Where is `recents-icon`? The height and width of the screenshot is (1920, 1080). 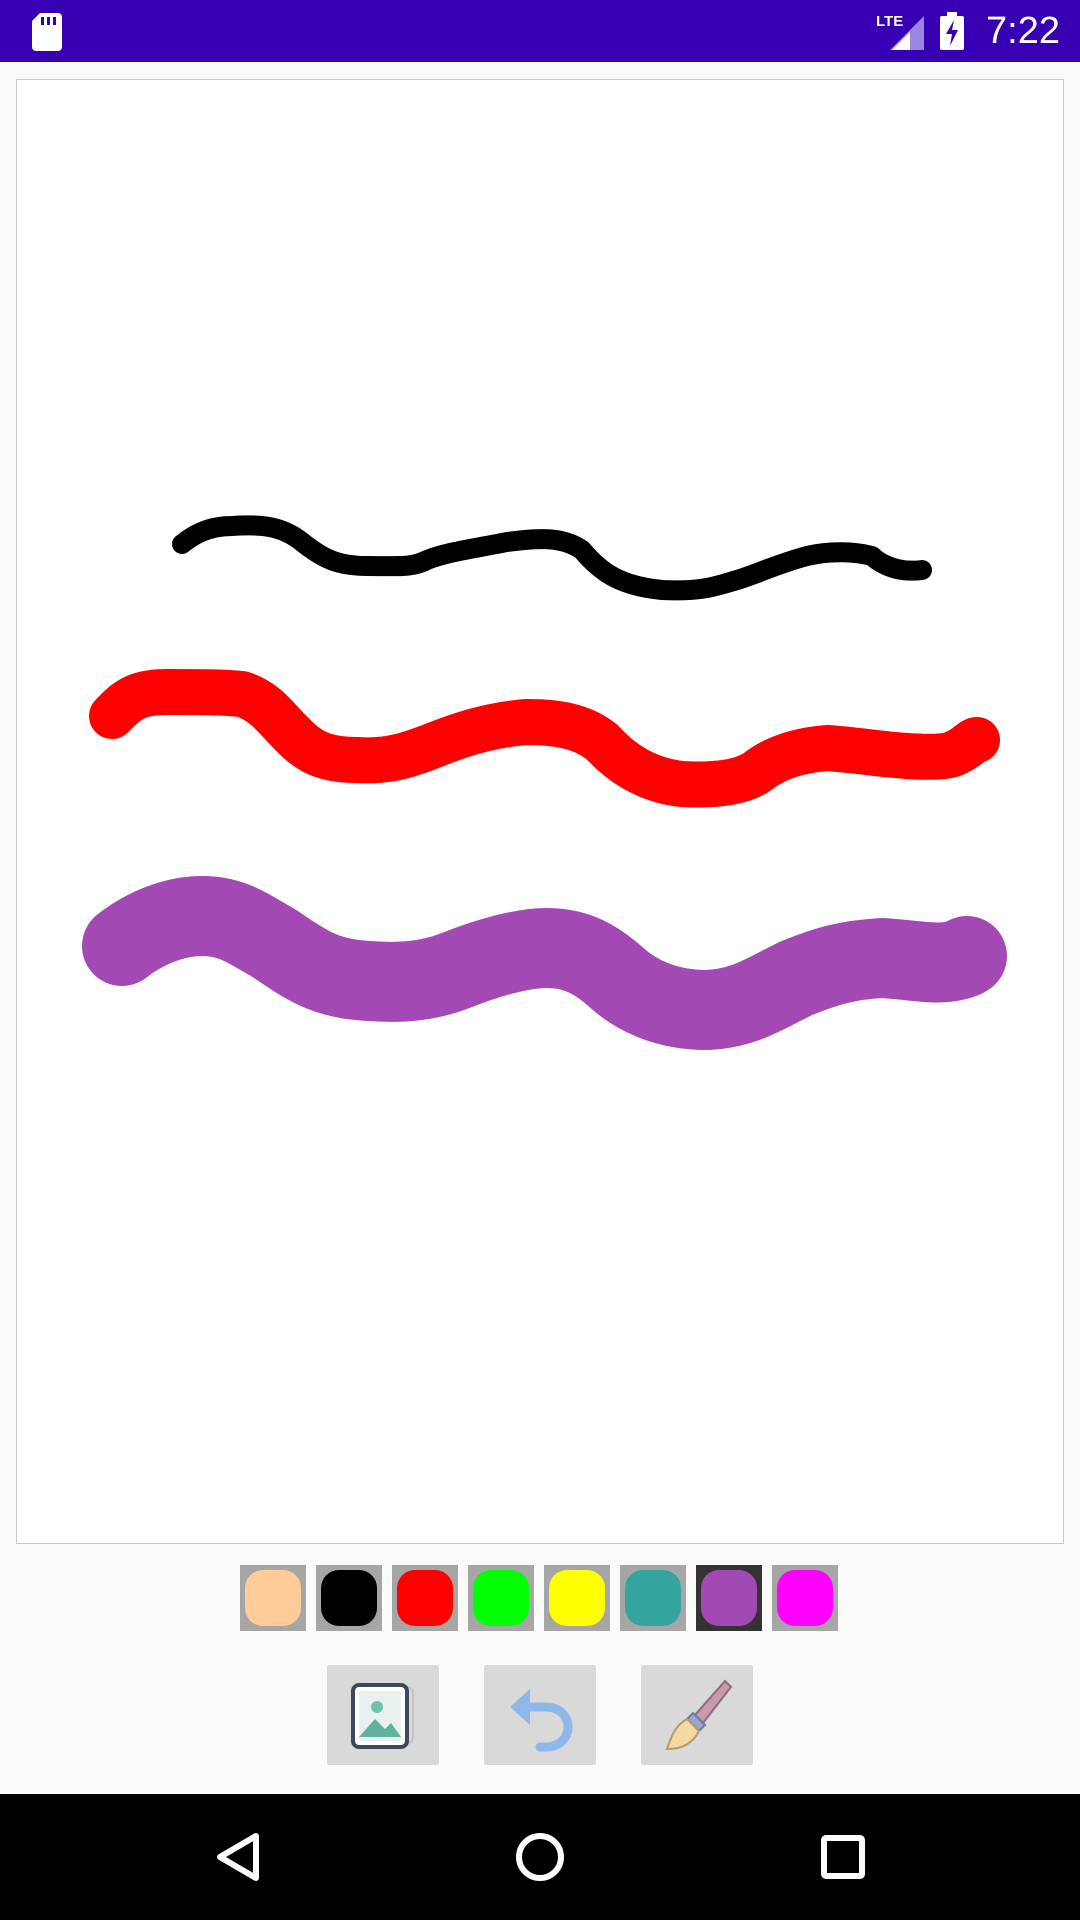 recents-icon is located at coordinates (844, 1857).